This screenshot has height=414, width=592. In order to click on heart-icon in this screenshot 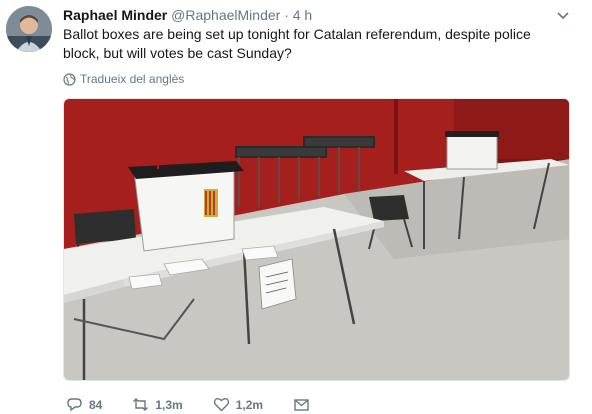, I will do `click(221, 405)`.